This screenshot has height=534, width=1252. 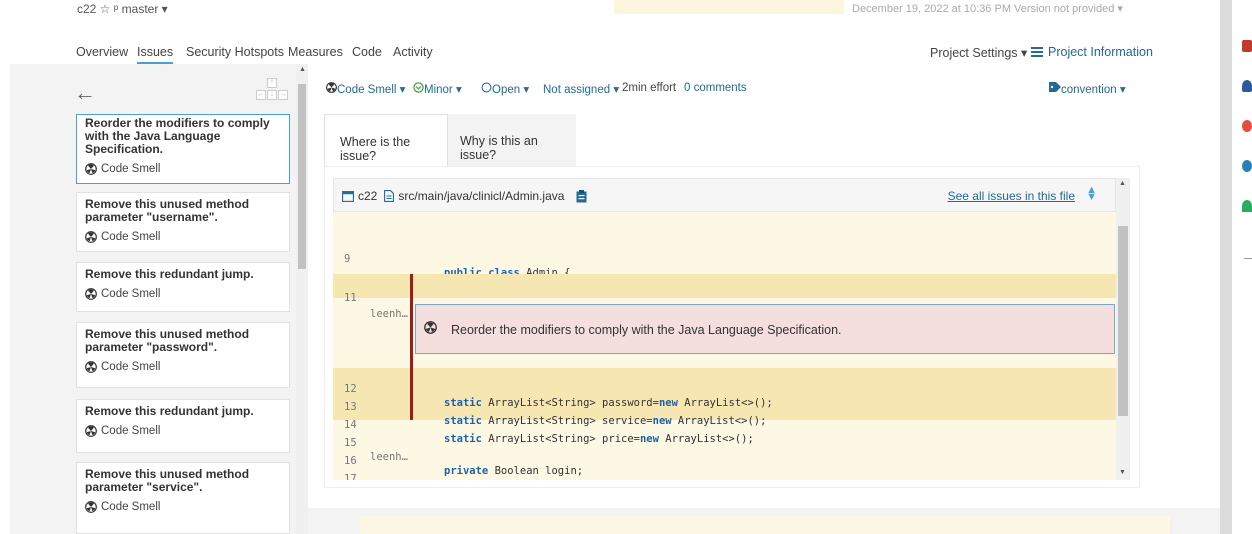 I want to click on severity-menu: Minor ▾, so click(x=437, y=89).